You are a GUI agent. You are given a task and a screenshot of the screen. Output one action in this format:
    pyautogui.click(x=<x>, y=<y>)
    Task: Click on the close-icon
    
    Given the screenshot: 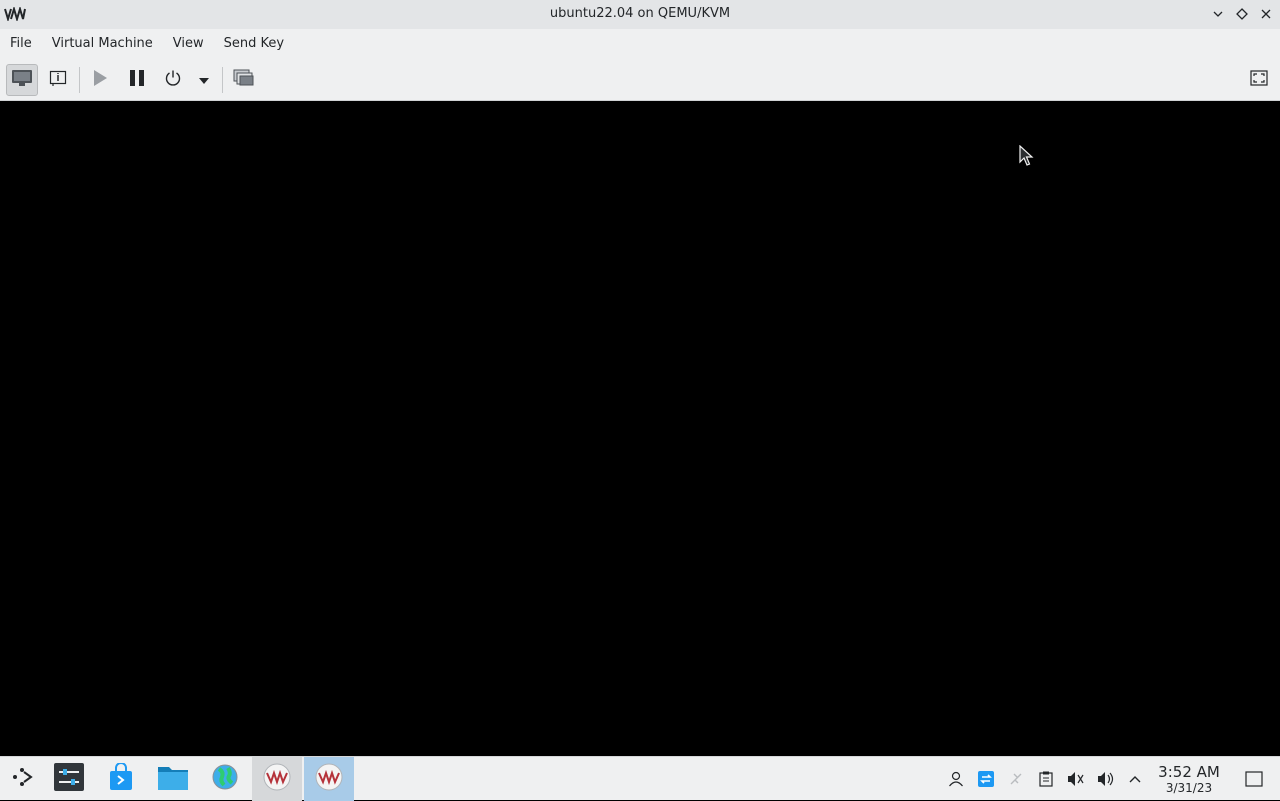 What is the action you would take?
    pyautogui.click(x=1266, y=14)
    